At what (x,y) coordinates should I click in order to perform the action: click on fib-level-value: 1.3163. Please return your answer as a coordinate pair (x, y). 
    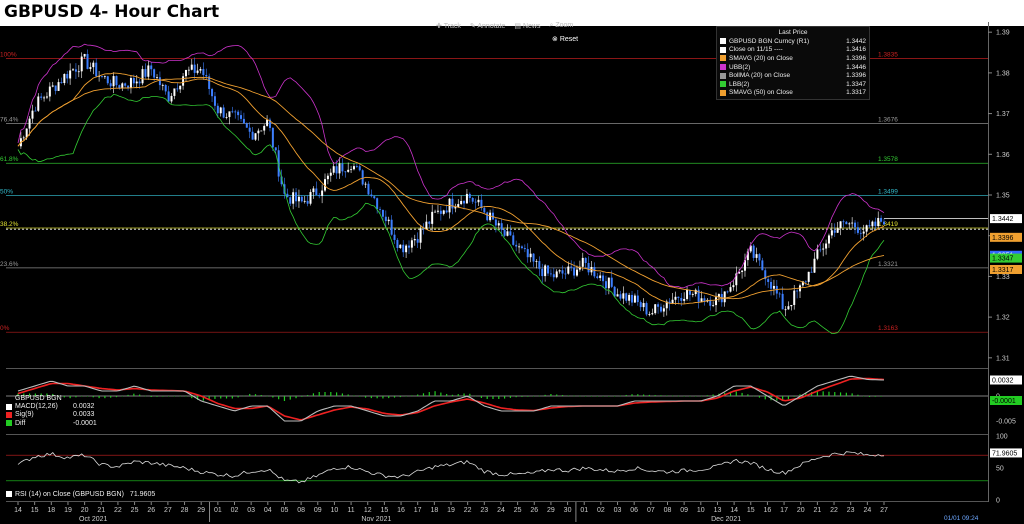
    Looking at the image, I should click on (888, 328).